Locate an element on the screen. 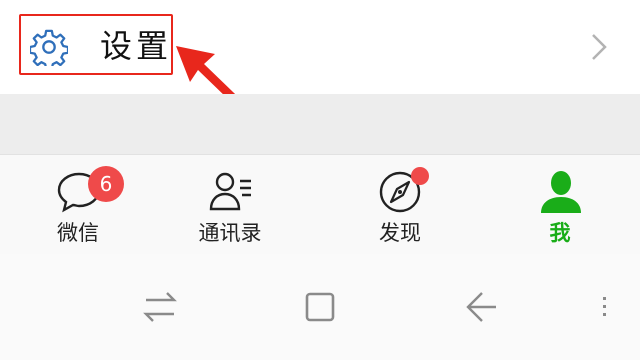 Image resolution: width=640 pixels, height=360 pixels. menu-icon is located at coordinates (612, 307).